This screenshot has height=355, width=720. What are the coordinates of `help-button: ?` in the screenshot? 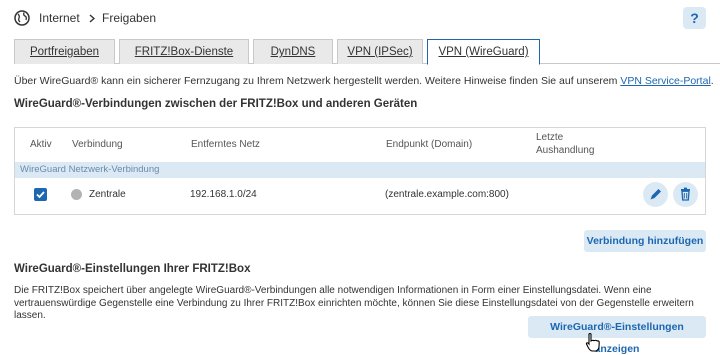 It's located at (694, 18).